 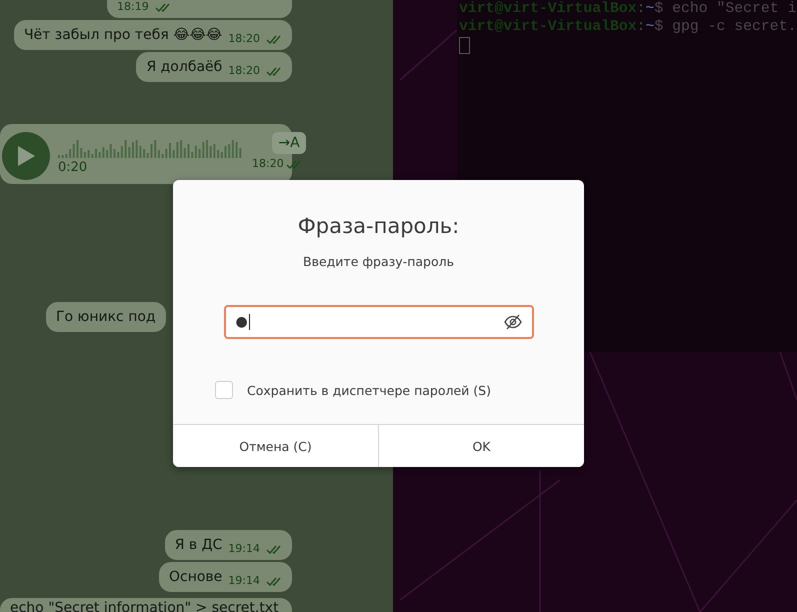 I want to click on terminal-line: virt@virt-VirtualBox:~$ echo "Secret i, so click(x=627, y=9).